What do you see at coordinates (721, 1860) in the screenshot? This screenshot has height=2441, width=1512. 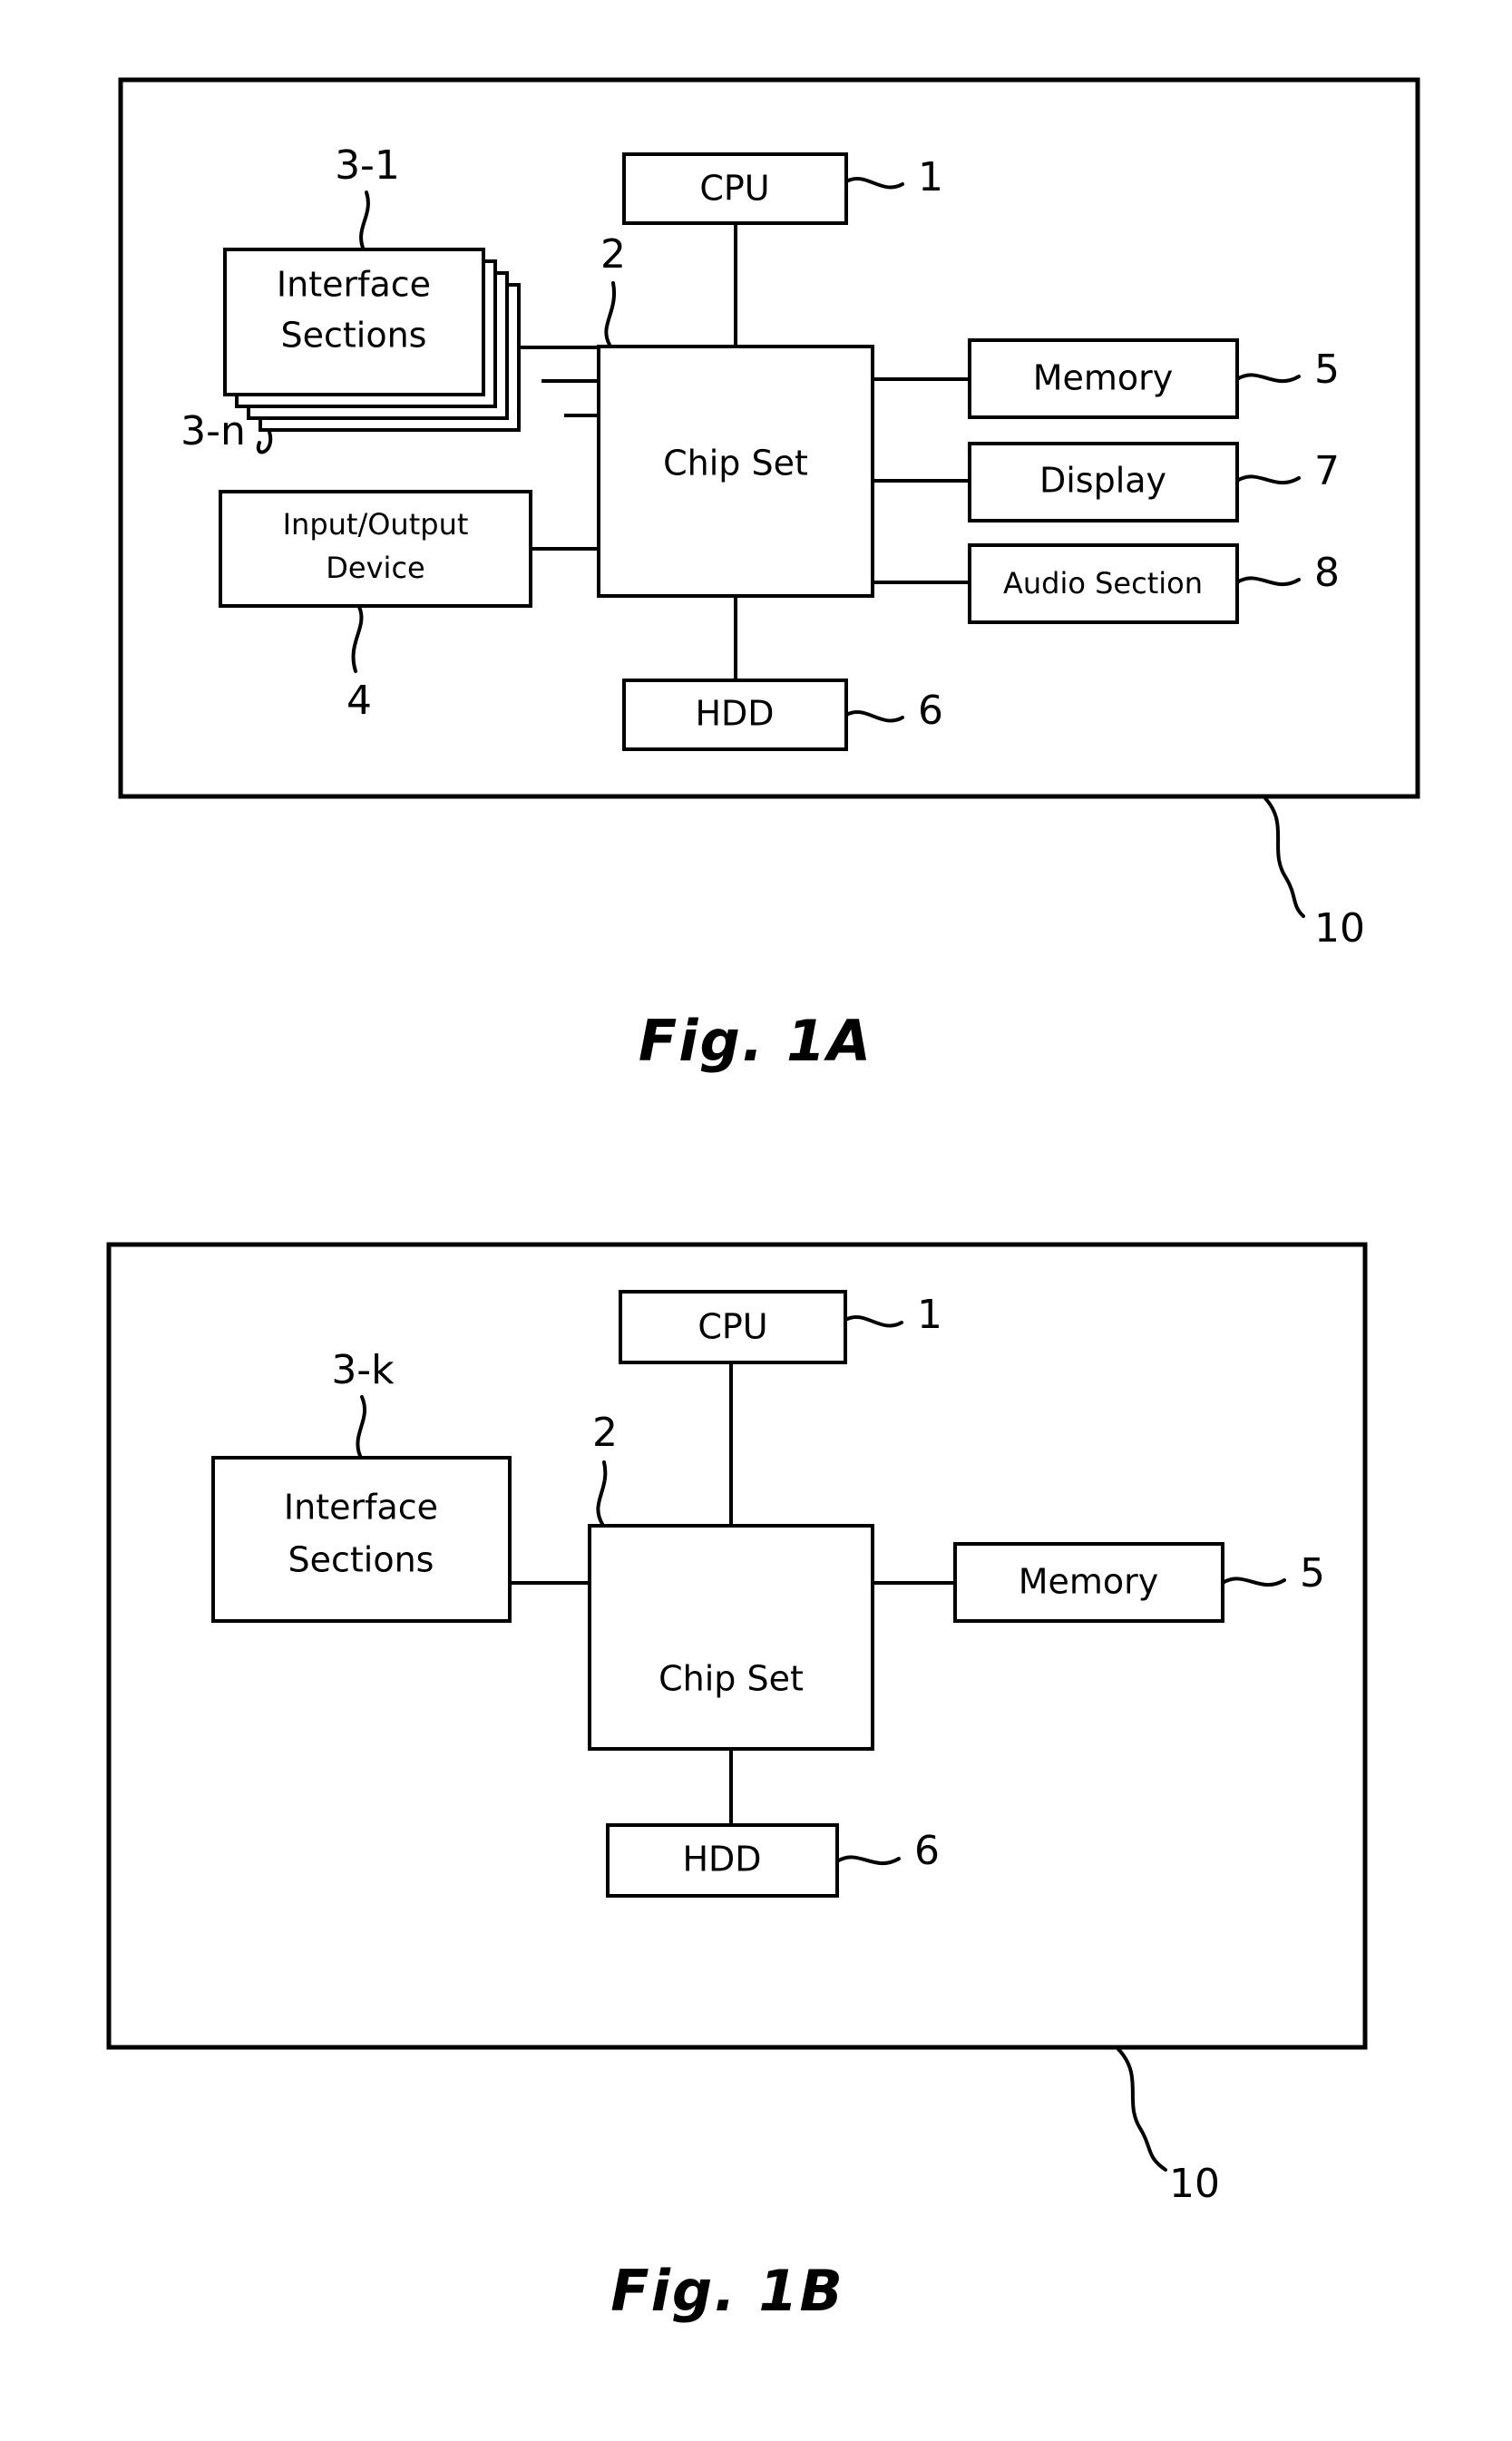 I see `fig1b-hdd-label: HDD` at bounding box center [721, 1860].